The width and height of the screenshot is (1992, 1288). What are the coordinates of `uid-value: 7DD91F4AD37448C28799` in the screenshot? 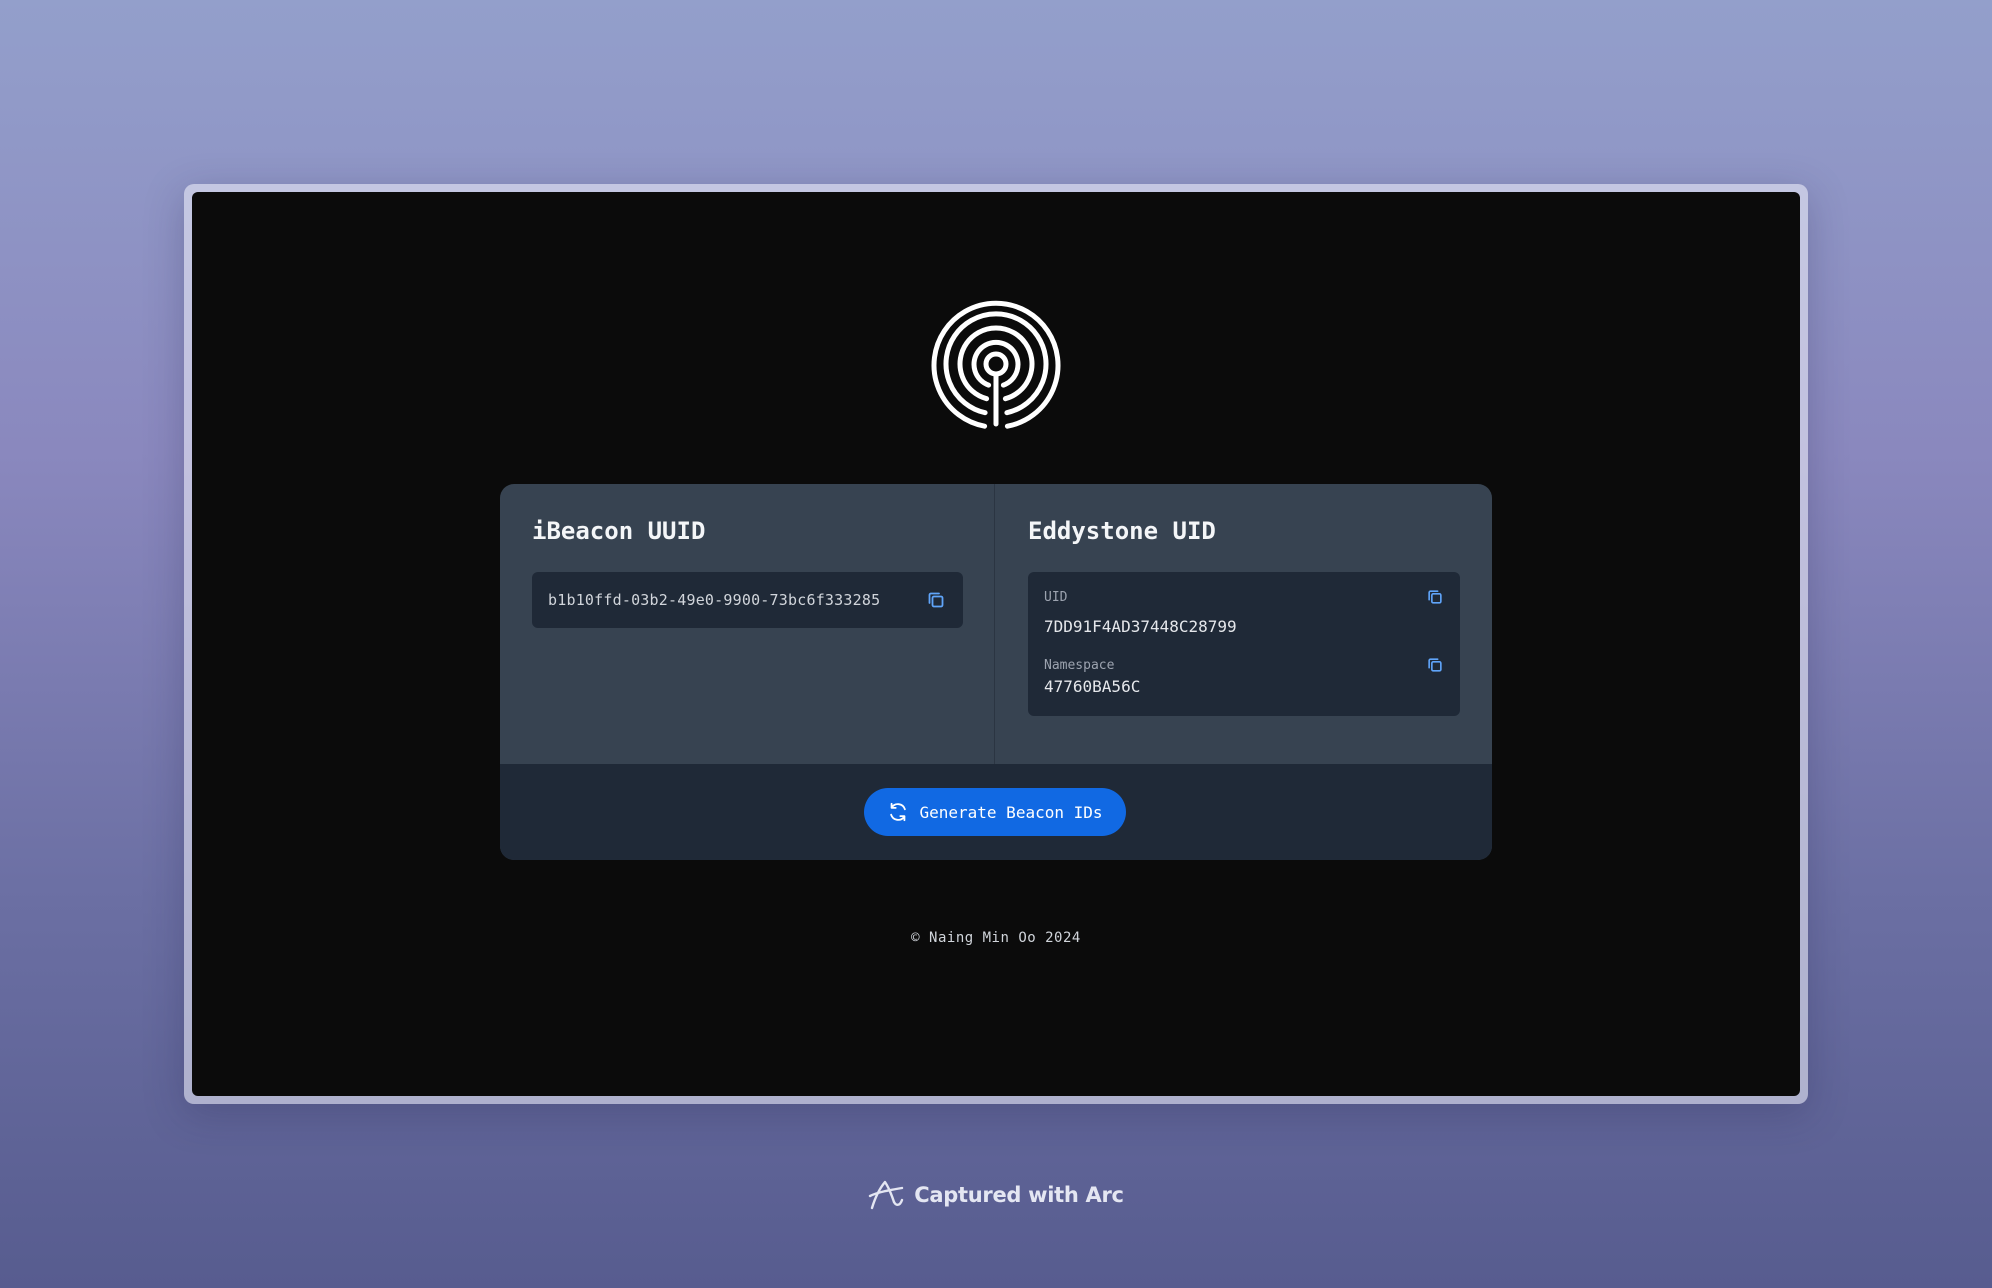 It's located at (1140, 626).